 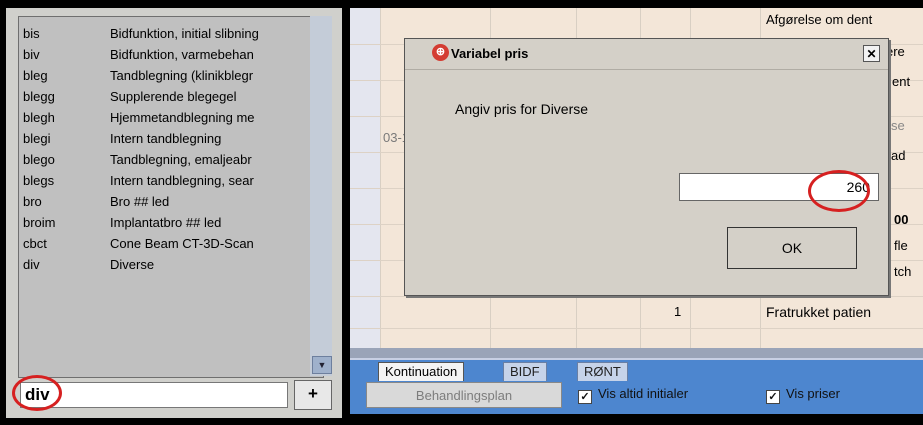 What do you see at coordinates (898, 125) in the screenshot?
I see `grid-text: se` at bounding box center [898, 125].